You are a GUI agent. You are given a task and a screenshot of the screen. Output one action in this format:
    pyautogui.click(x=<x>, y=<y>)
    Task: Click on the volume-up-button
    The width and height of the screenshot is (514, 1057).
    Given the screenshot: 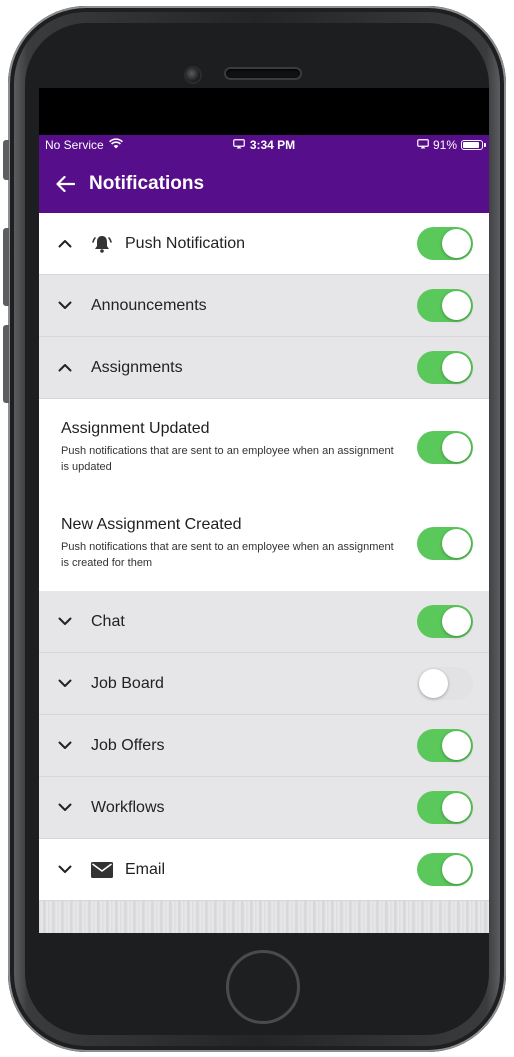 What is the action you would take?
    pyautogui.click(x=6, y=267)
    